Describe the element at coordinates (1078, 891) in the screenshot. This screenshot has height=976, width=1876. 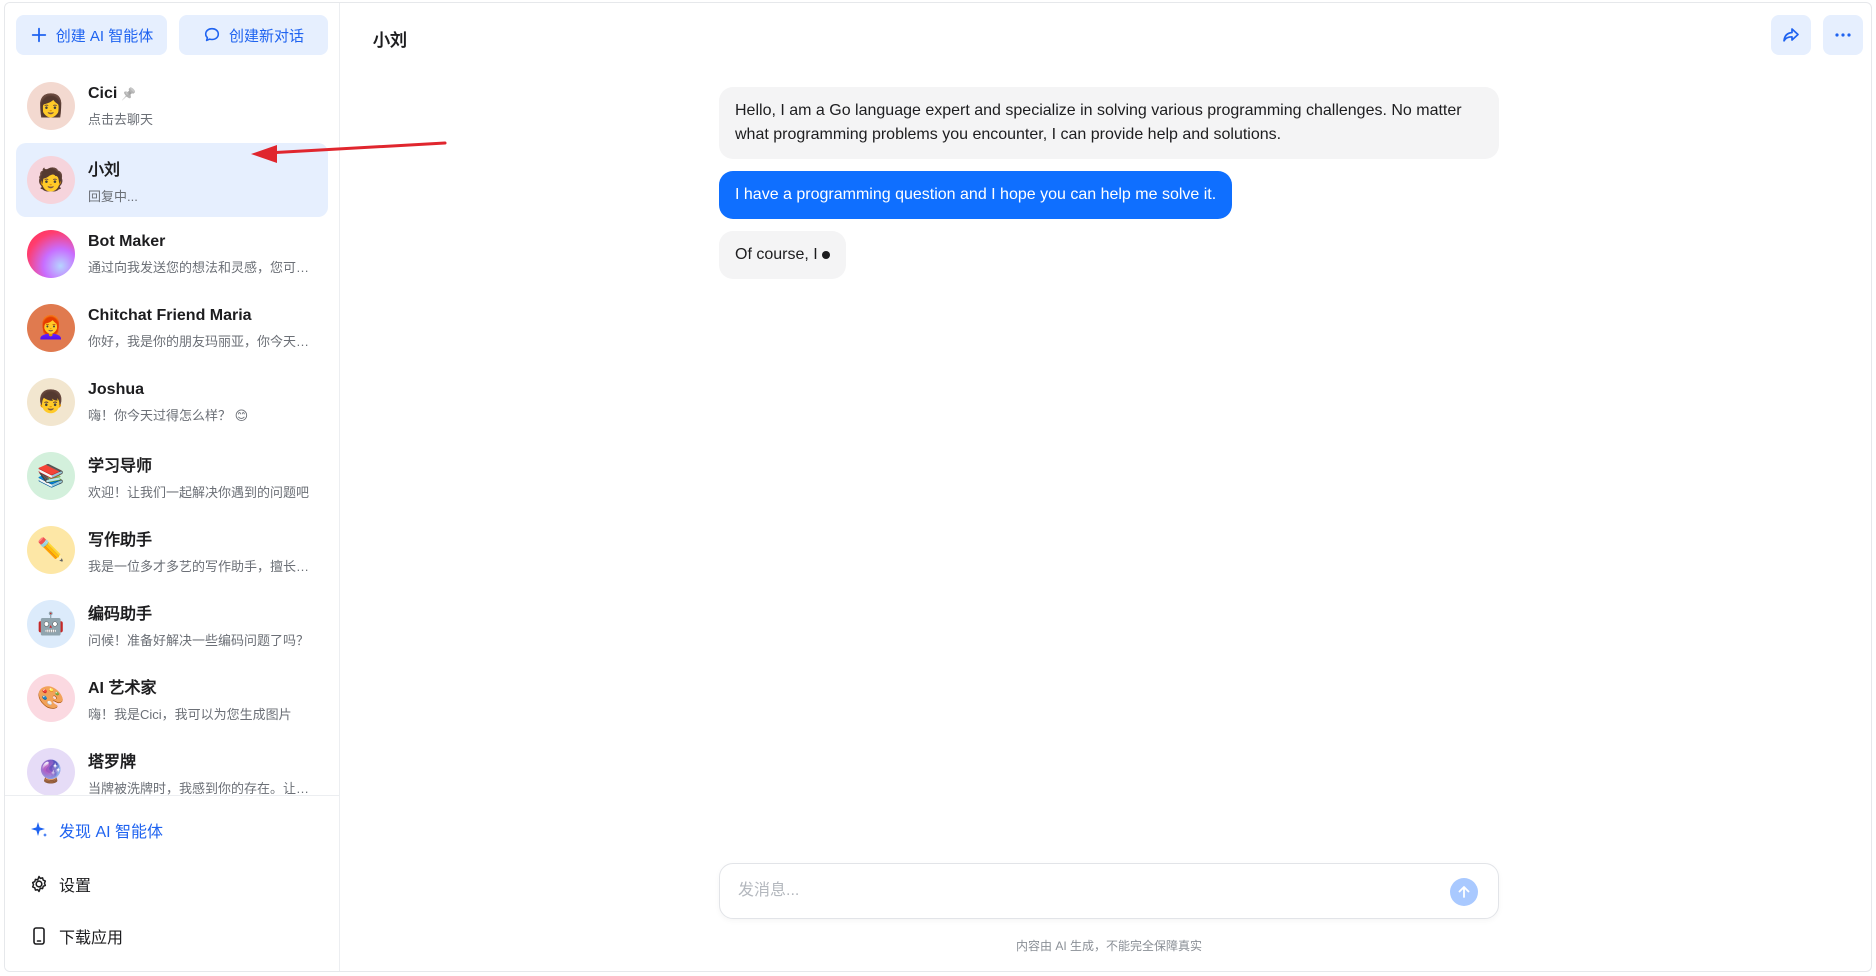
I see `message-input` at that location.